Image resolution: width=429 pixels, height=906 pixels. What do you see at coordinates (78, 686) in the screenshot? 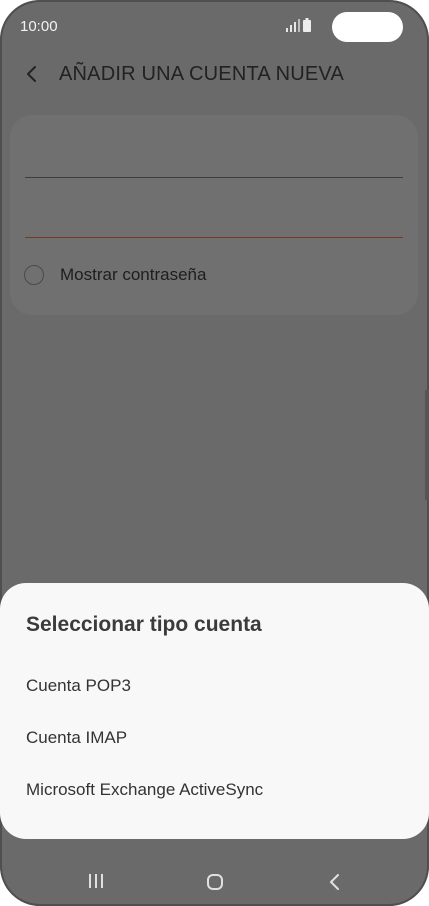
I see `option-pop3: Cuenta POP3` at bounding box center [78, 686].